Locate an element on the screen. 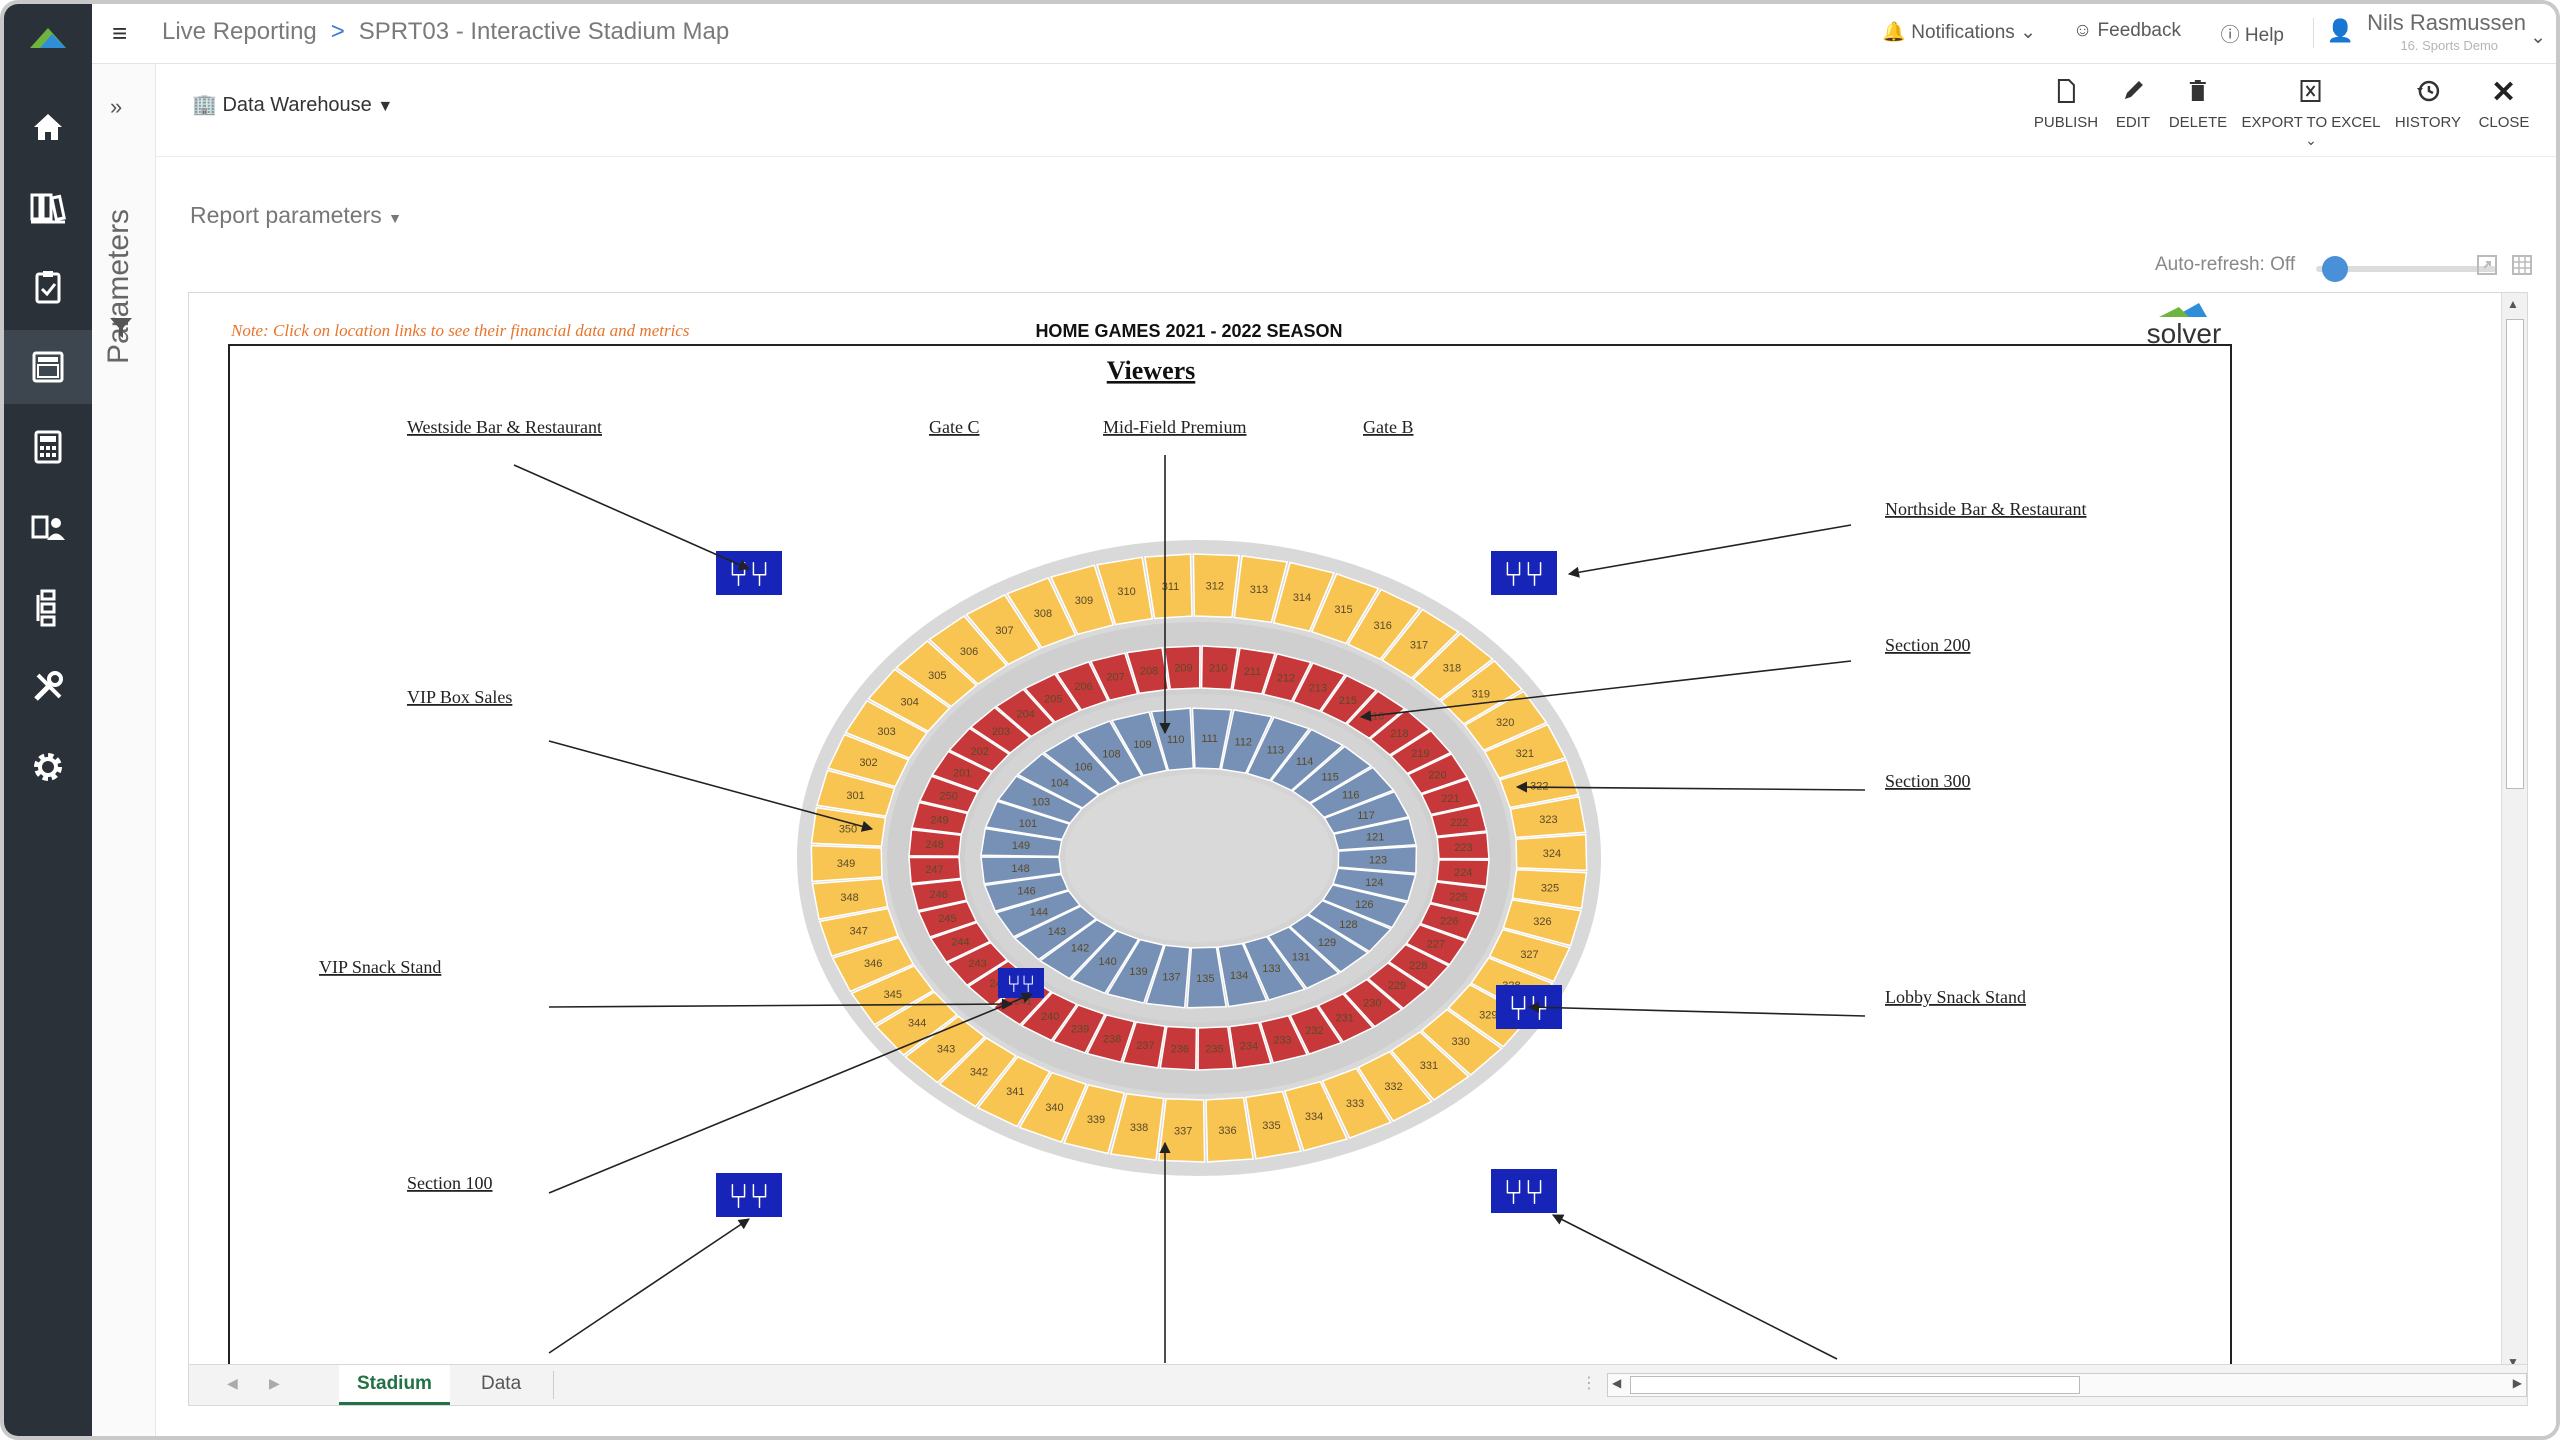 The height and width of the screenshot is (1440, 2560). section-label: 226 is located at coordinates (1449, 922).